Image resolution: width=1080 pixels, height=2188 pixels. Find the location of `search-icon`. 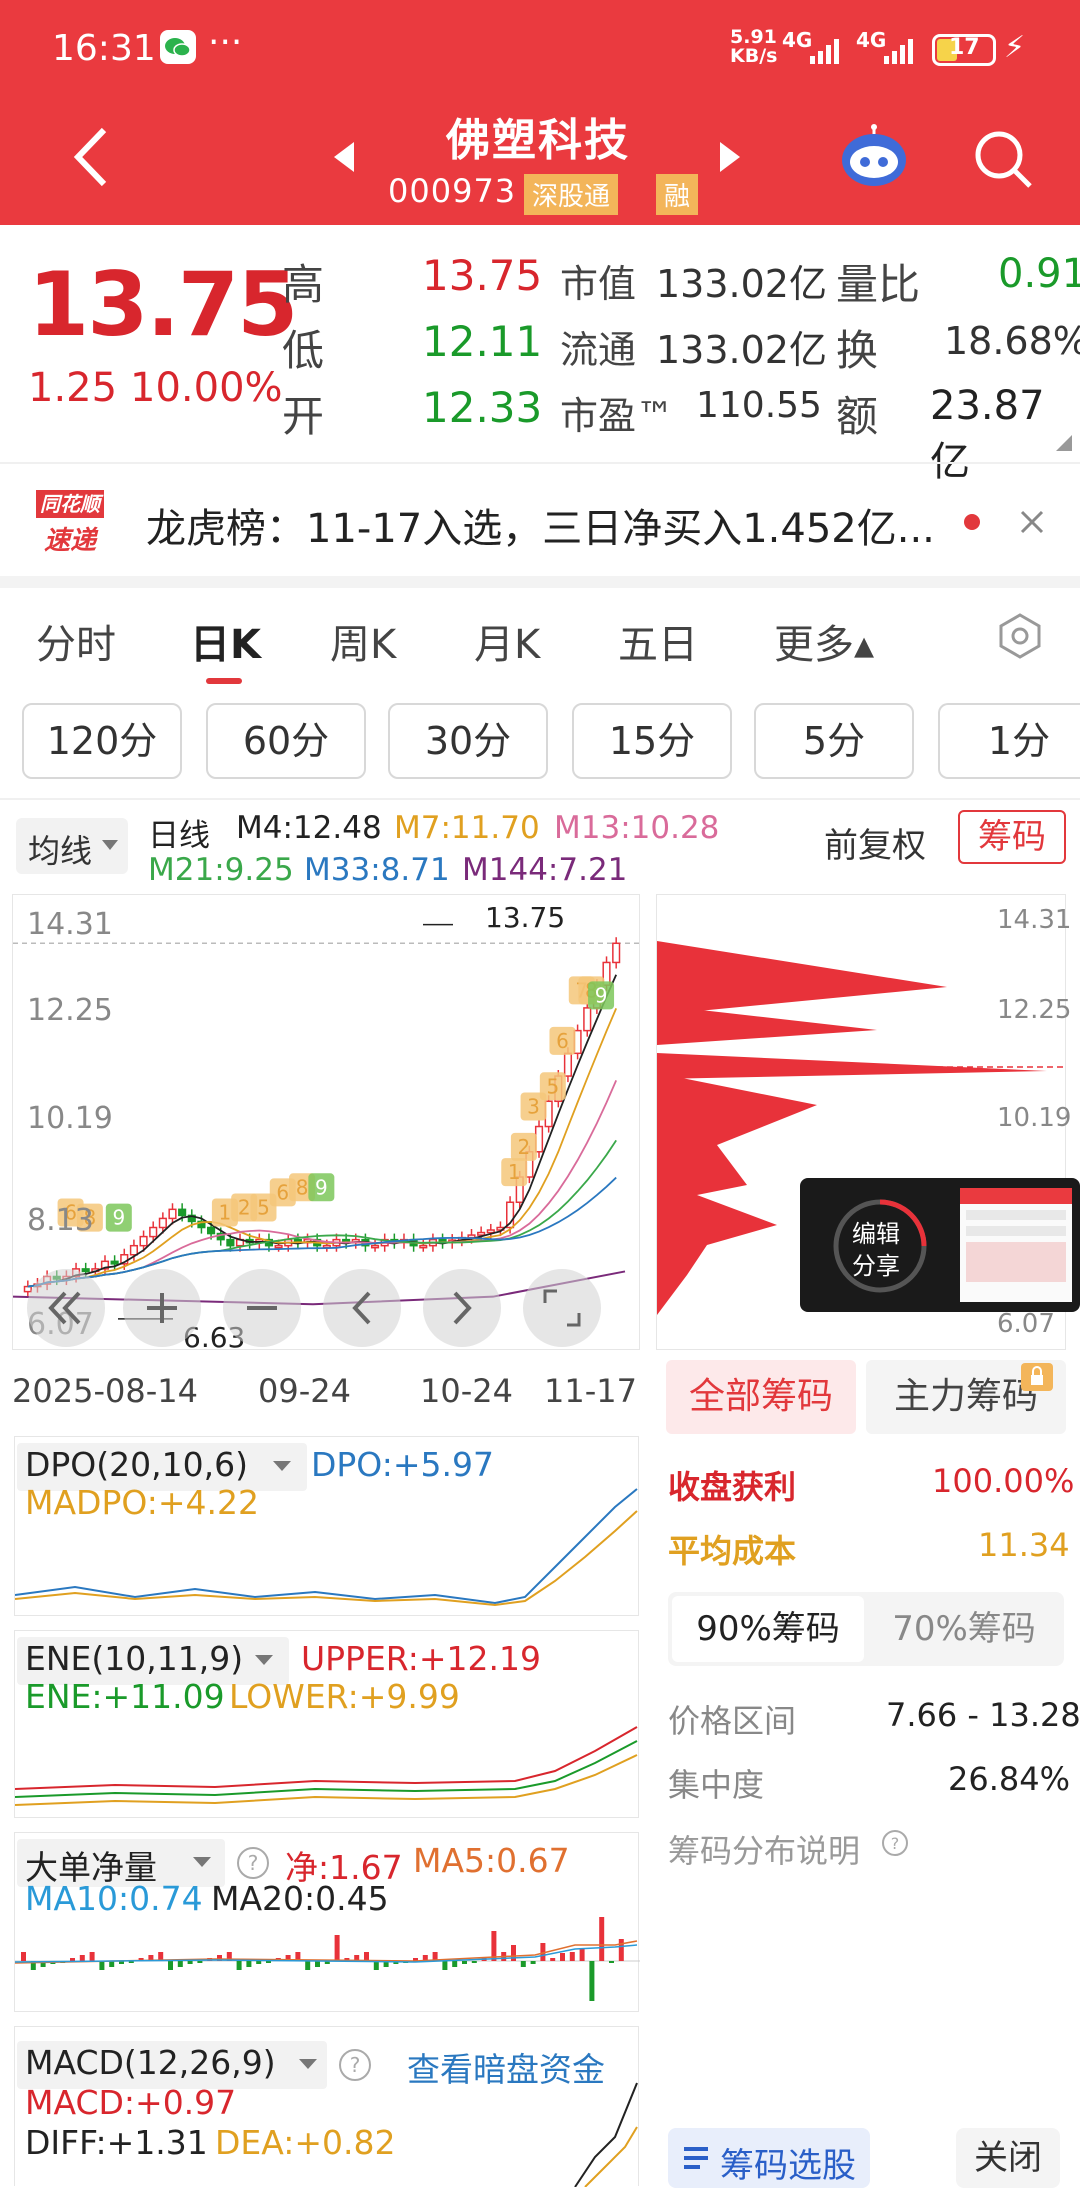

search-icon is located at coordinates (1003, 159).